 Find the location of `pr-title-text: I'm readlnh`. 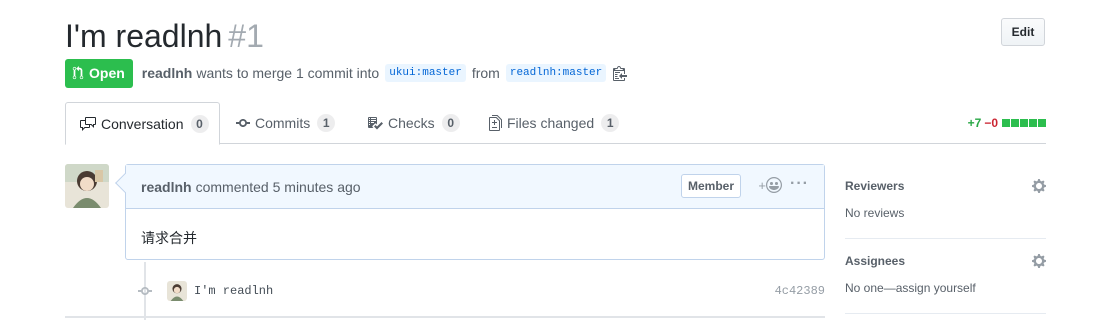

pr-title-text: I'm readlnh is located at coordinates (144, 36).